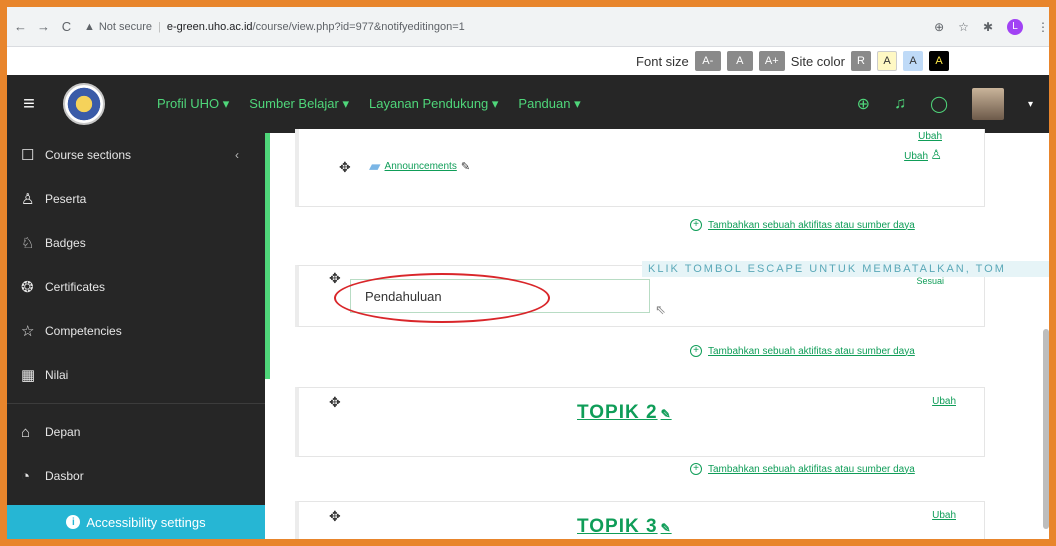  Describe the element at coordinates (136, 199) in the screenshot. I see `sidebar-item-peserta: ♙ Peserta` at that location.